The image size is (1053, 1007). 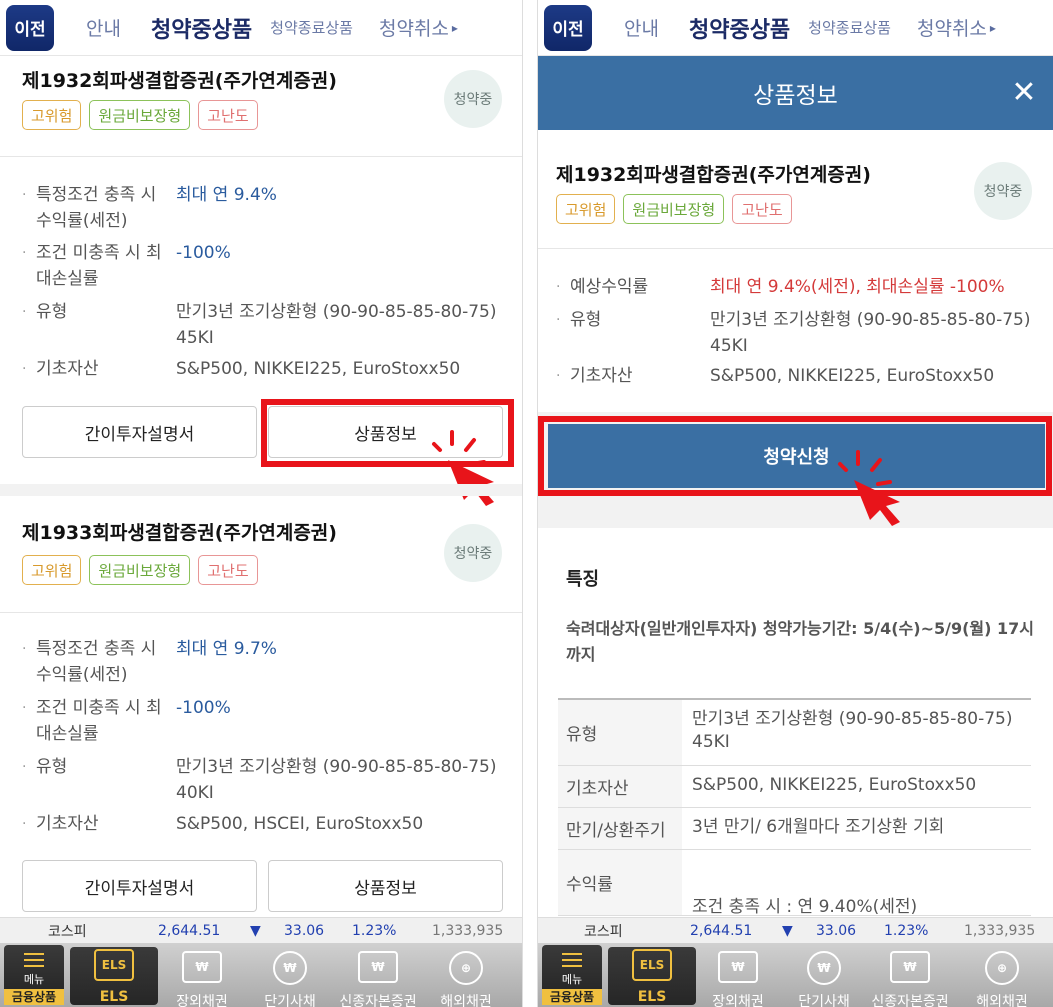 I want to click on info-value: 최대 연 9.4%(세전), 최대손실률 -100%, so click(x=857, y=287).